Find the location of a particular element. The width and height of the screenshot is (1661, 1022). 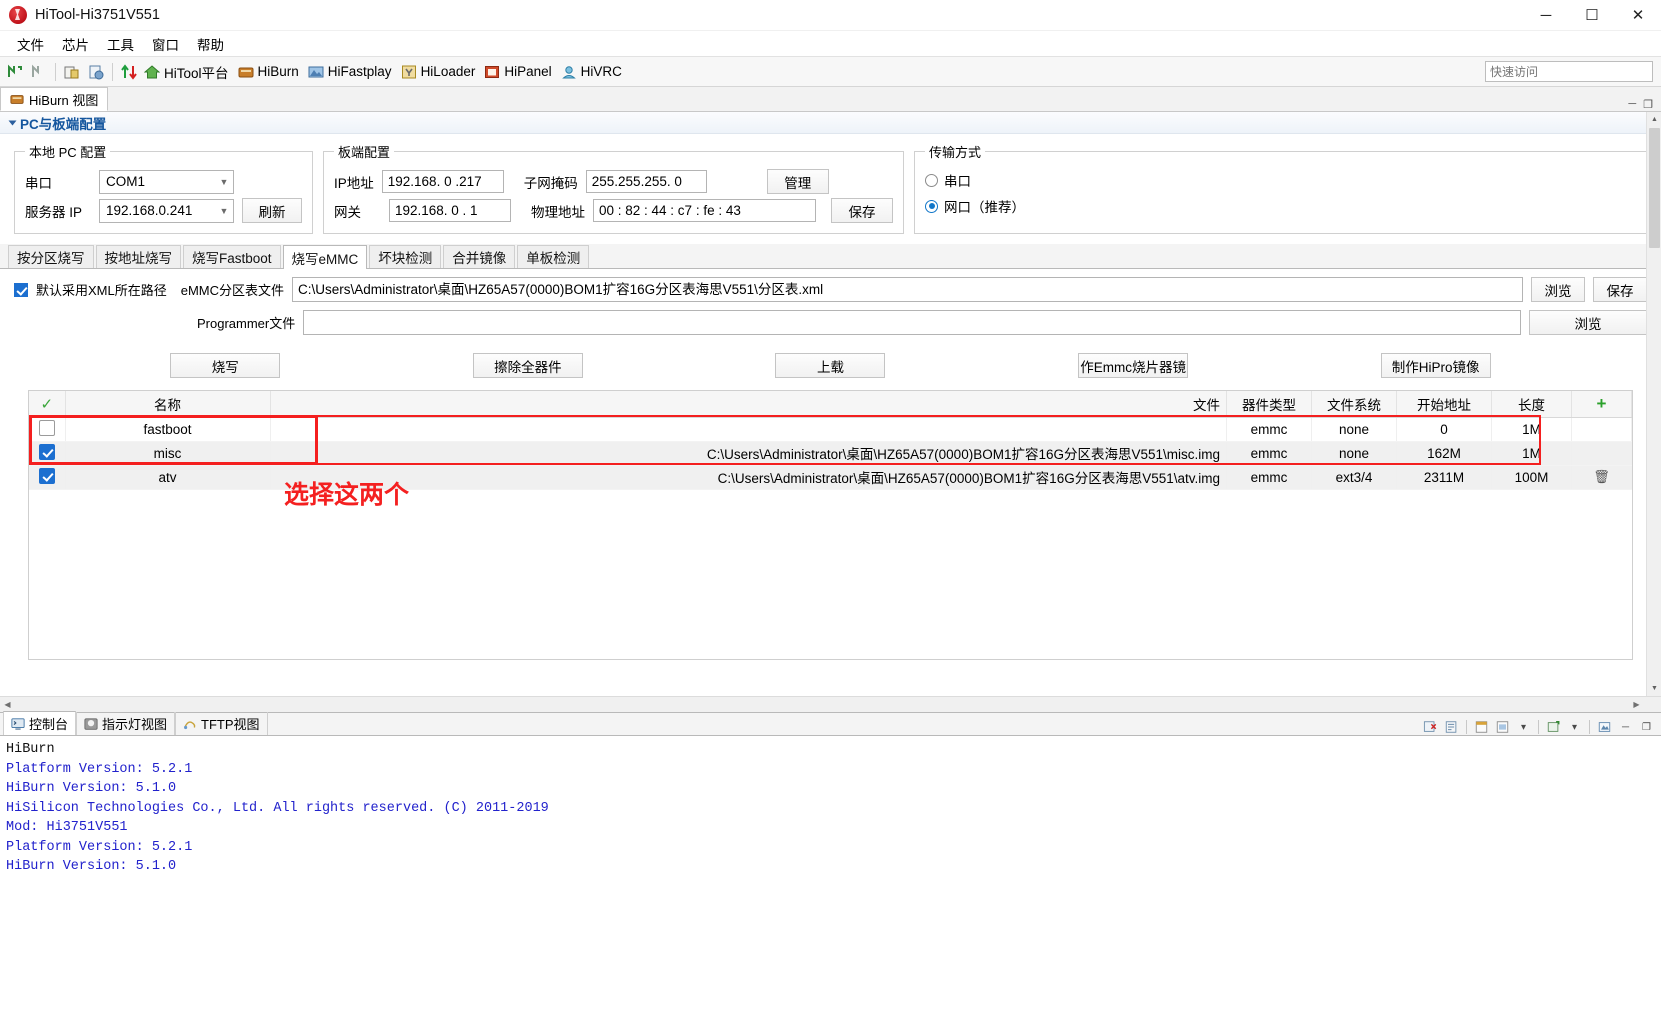

server-ip-select: 192.168.0.241 ▼ is located at coordinates (166, 210).